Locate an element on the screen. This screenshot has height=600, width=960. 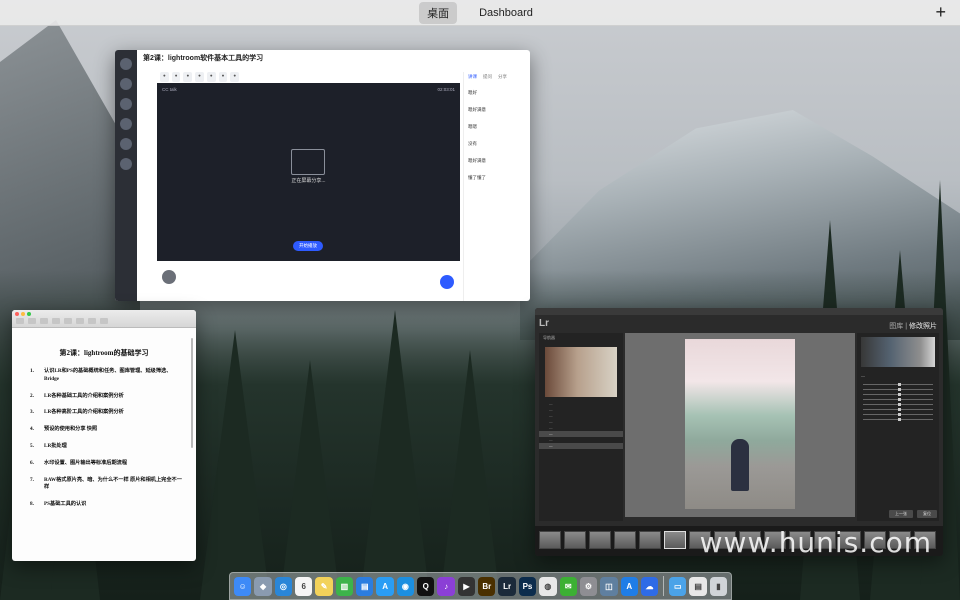
profile-avatar is located at coordinates (126, 64).